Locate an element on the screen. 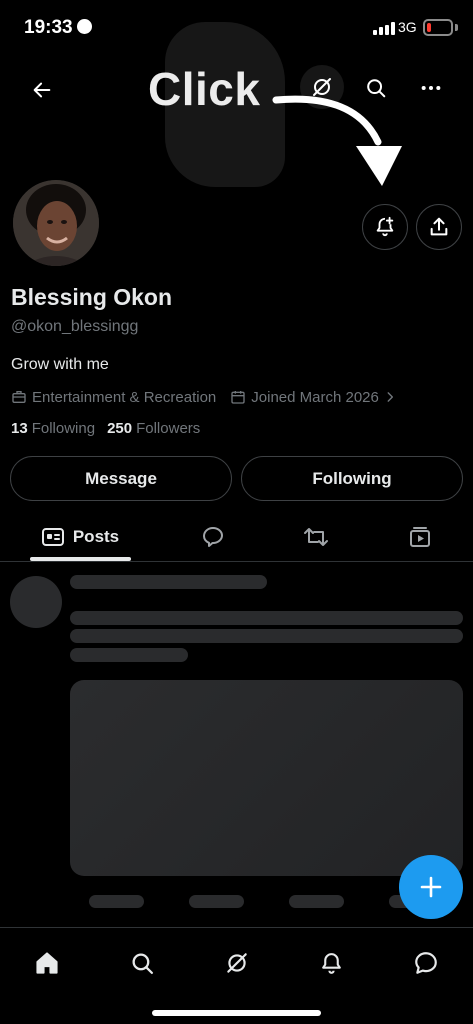 This screenshot has width=473, height=1024. status-time: 19:33 is located at coordinates (58, 28).